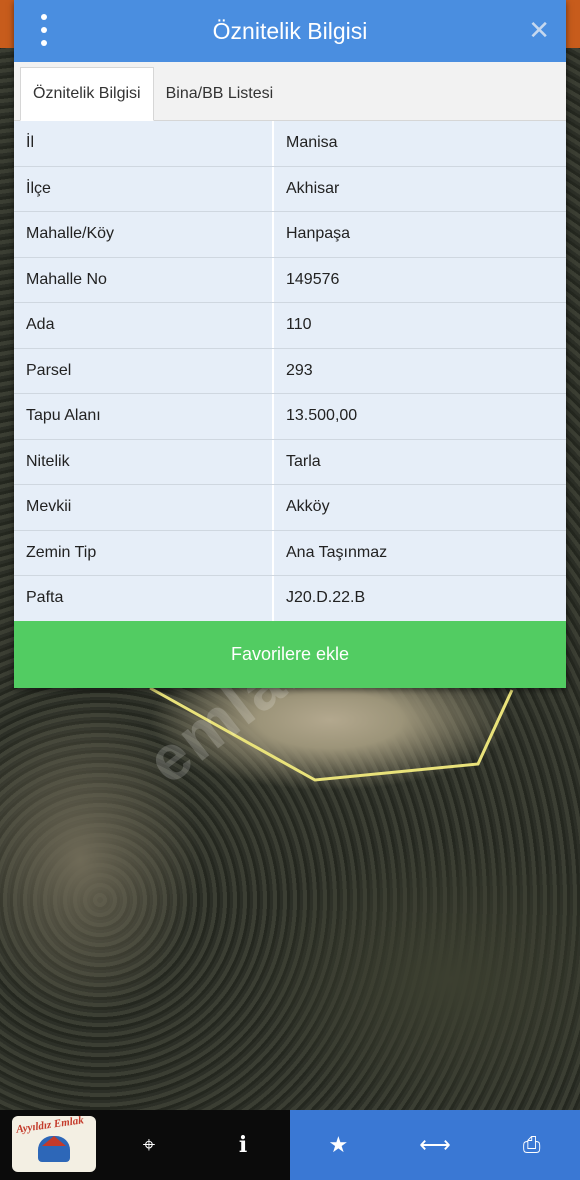 This screenshot has width=580, height=1180. What do you see at coordinates (144, 461) in the screenshot?
I see `attr-key: Nitelik` at bounding box center [144, 461].